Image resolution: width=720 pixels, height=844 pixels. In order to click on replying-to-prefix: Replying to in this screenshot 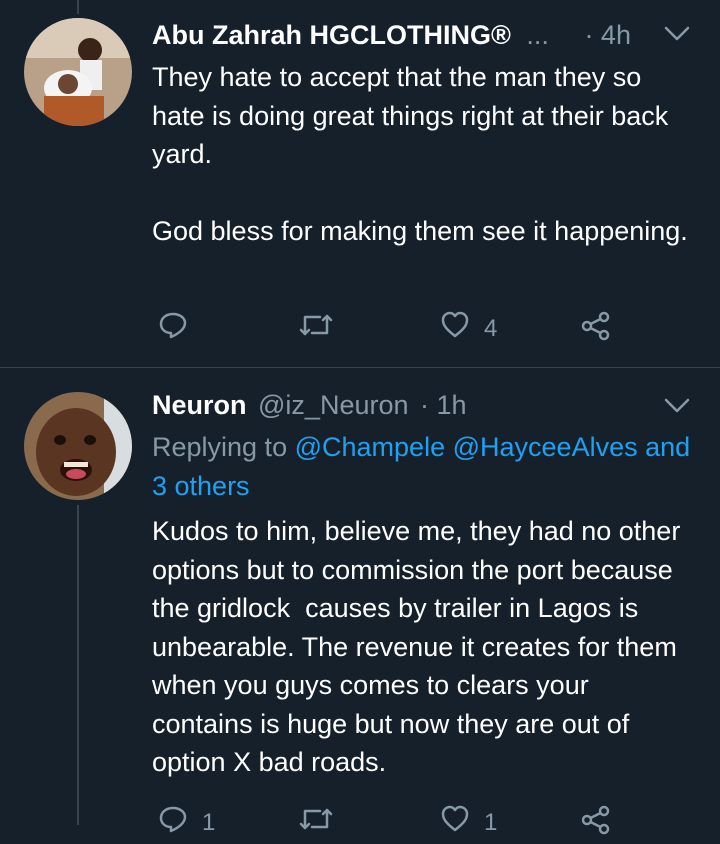, I will do `click(220, 447)`.